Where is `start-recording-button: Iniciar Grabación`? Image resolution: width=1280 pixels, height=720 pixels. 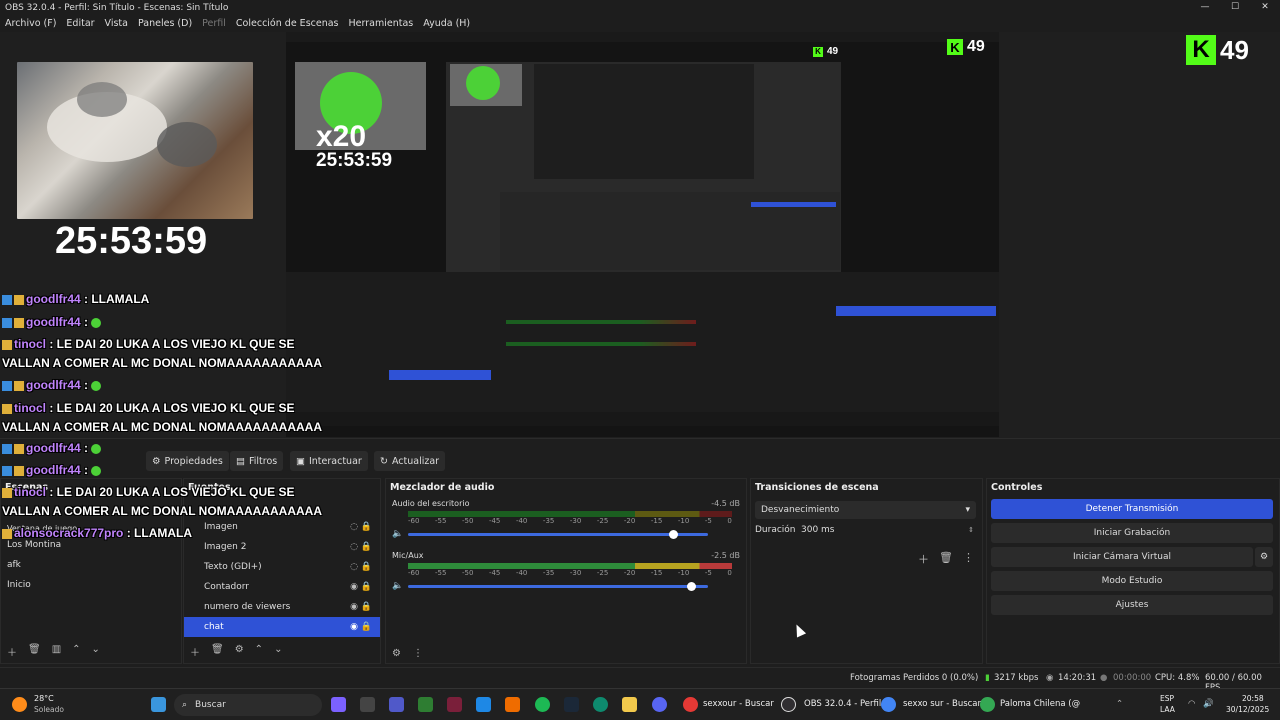 start-recording-button: Iniciar Grabación is located at coordinates (1132, 533).